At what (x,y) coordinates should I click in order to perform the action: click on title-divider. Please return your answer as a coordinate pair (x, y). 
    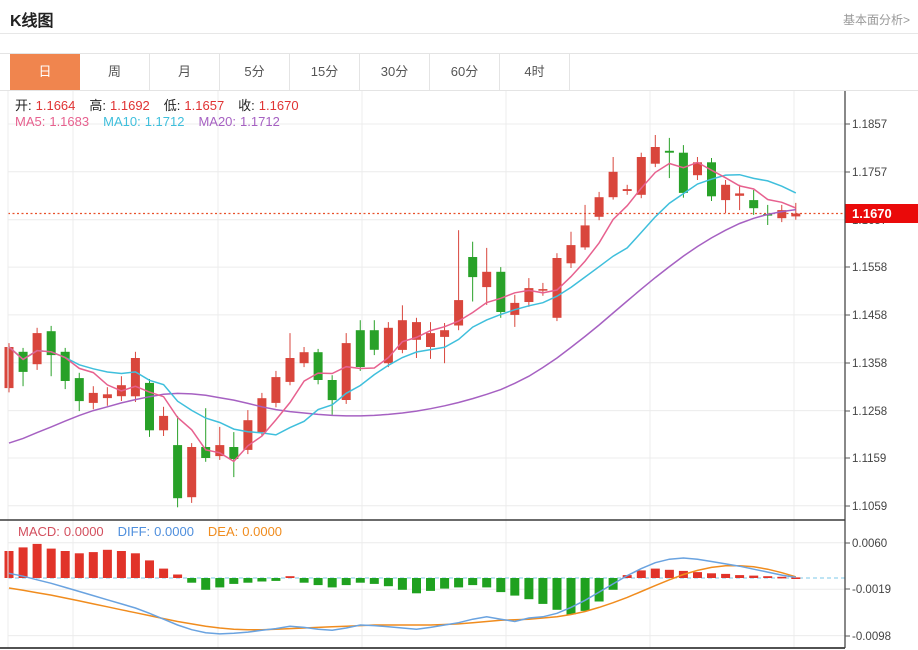
    Looking at the image, I should click on (459, 33).